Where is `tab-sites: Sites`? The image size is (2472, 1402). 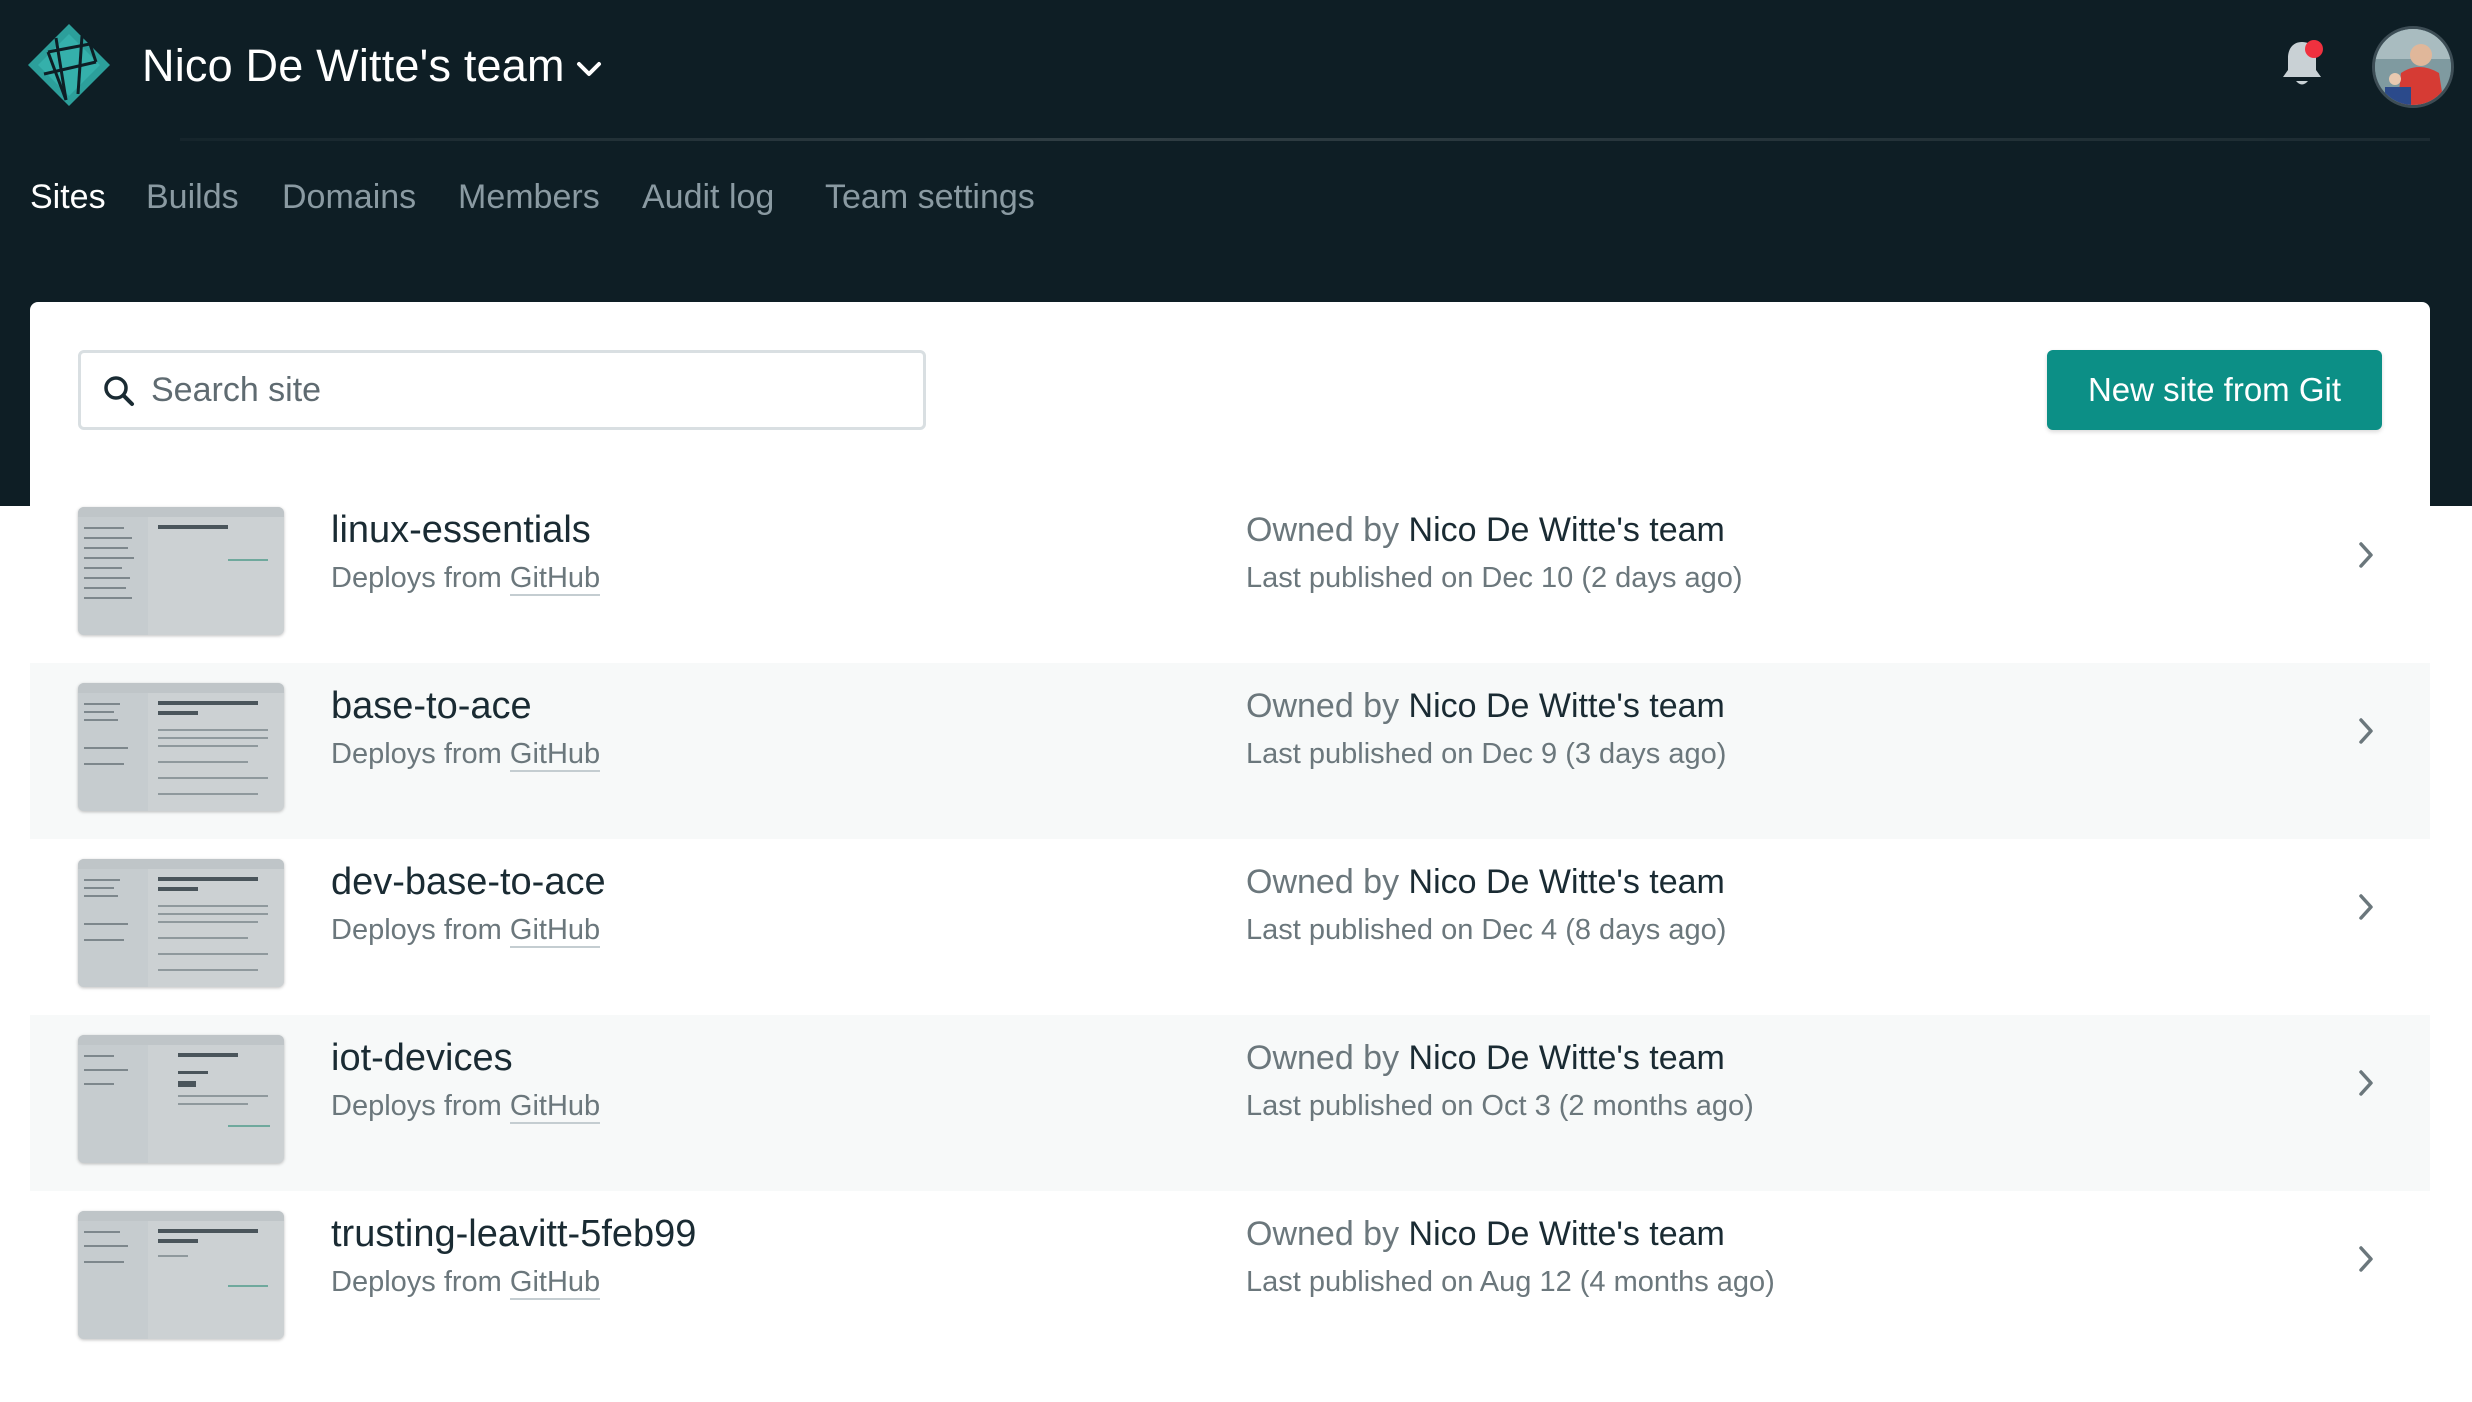 tab-sites: Sites is located at coordinates (68, 197).